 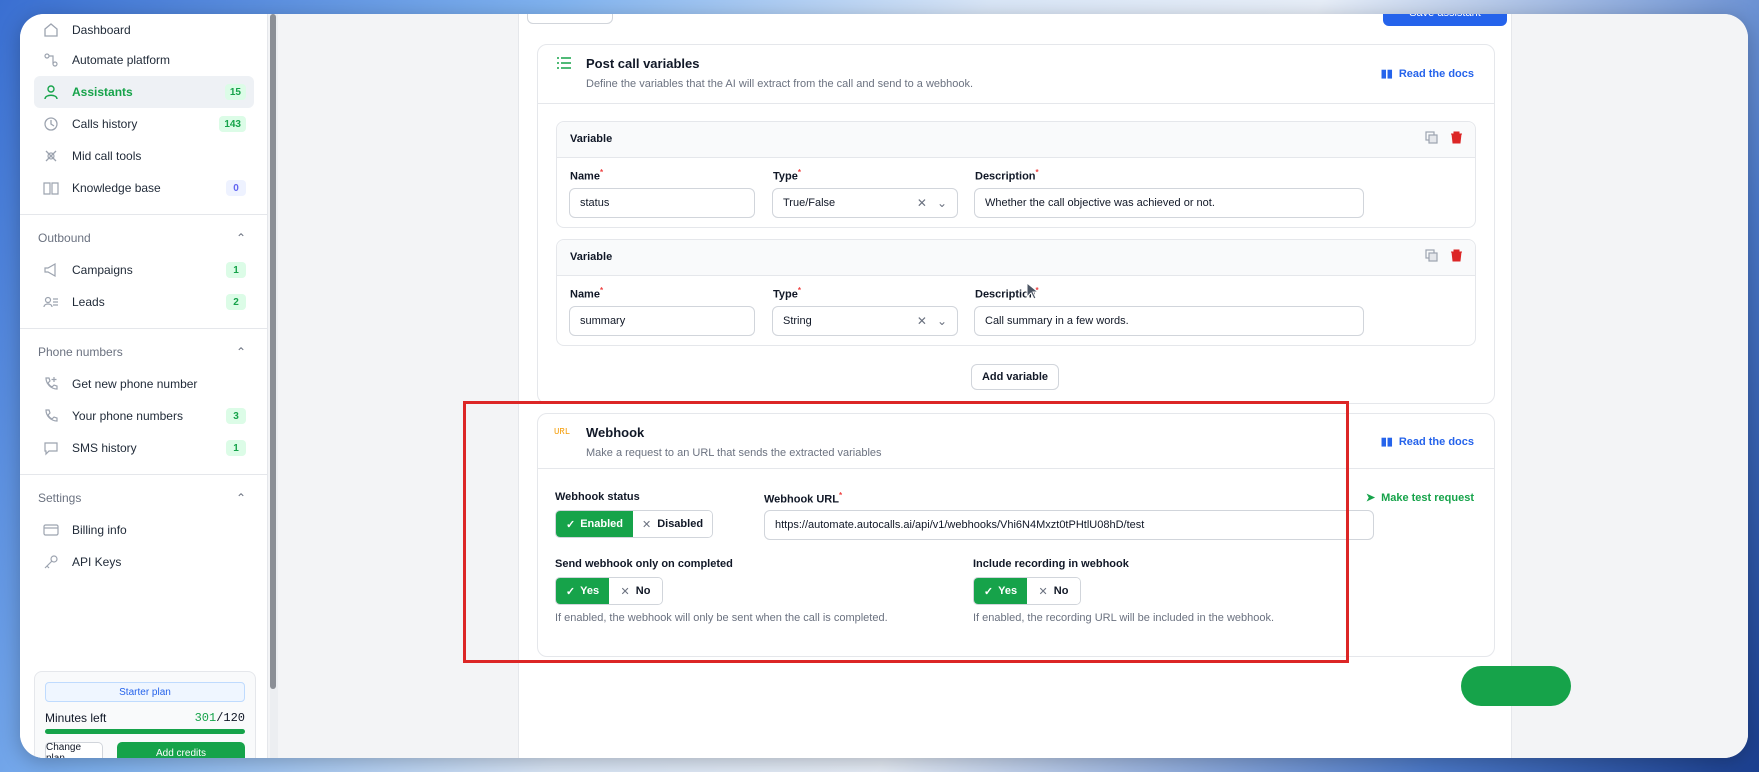 I want to click on include-recording-toggle: ✓ Yes ✕ No, so click(x=1027, y=591).